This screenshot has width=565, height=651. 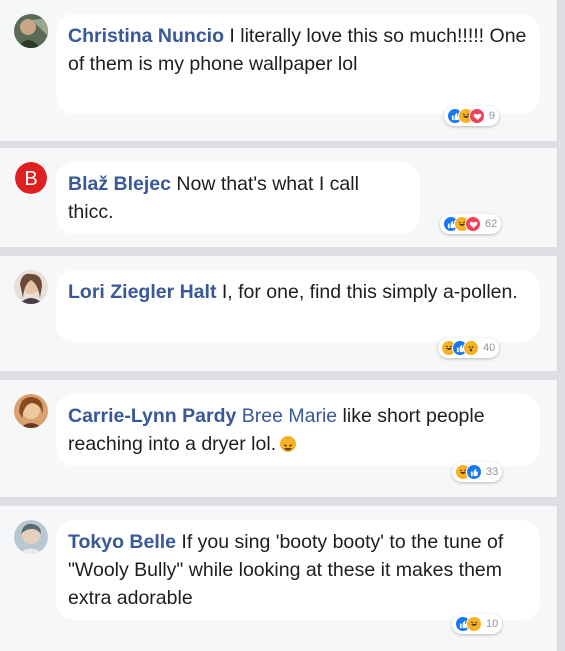 What do you see at coordinates (492, 624) in the screenshot?
I see `reaction-count: 10` at bounding box center [492, 624].